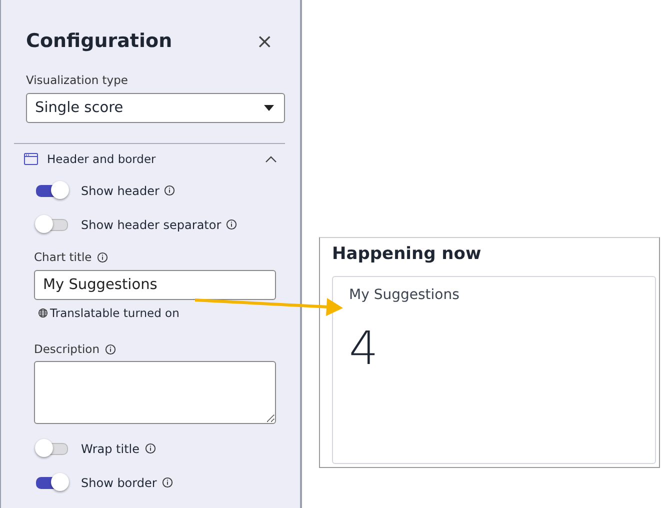 This screenshot has width=664, height=508. Describe the element at coordinates (155, 392) in the screenshot. I see `description-field` at that location.